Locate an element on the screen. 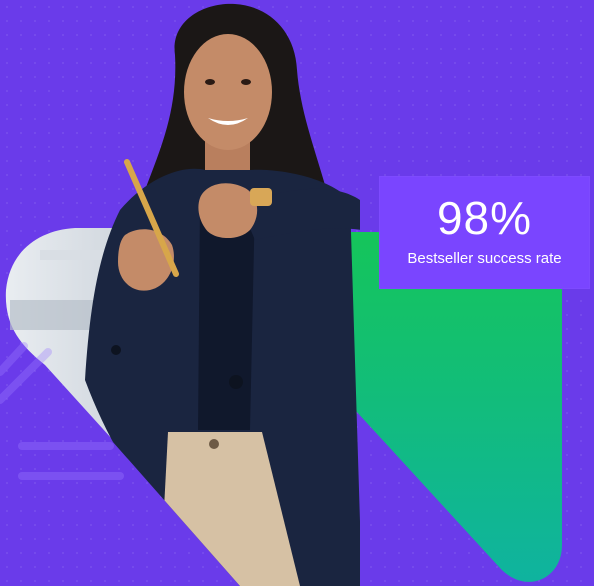  office-desk is located at coordinates (55, 315).